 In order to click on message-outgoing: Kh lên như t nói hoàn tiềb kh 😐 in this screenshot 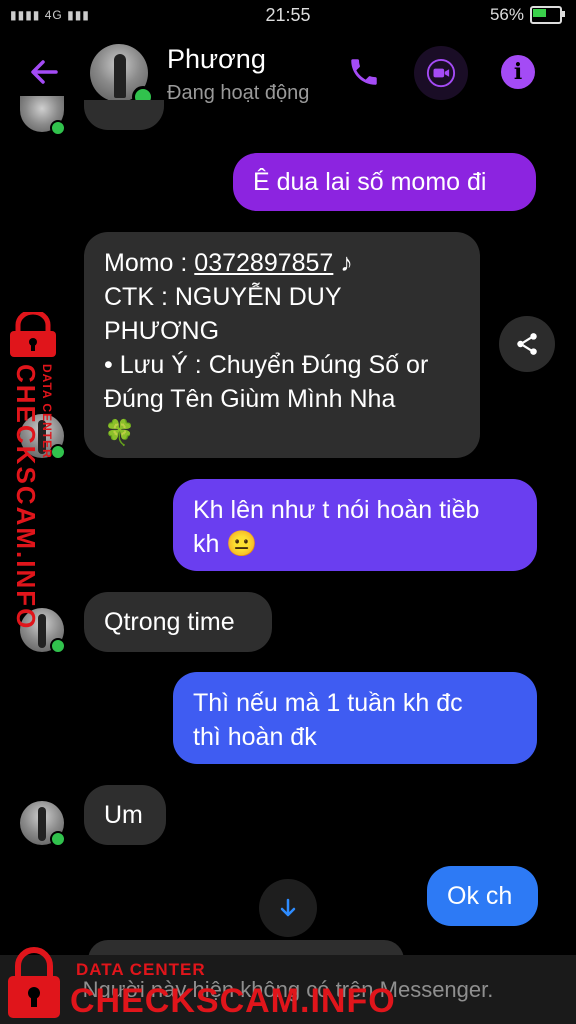, I will do `click(355, 525)`.